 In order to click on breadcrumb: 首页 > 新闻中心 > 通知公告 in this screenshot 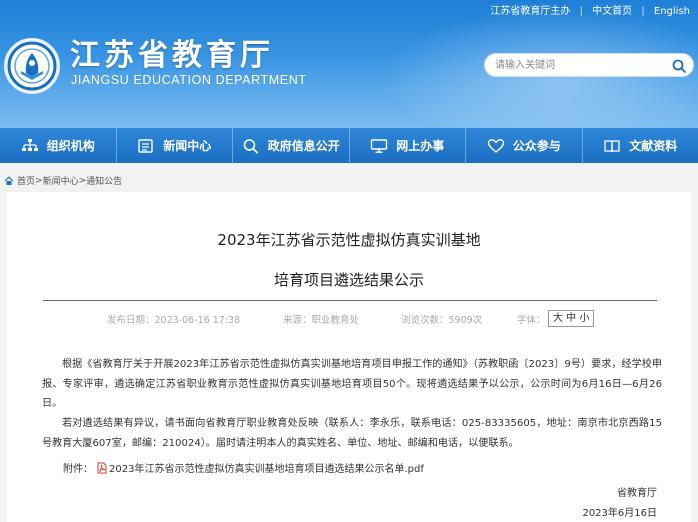, I will do `click(63, 180)`.